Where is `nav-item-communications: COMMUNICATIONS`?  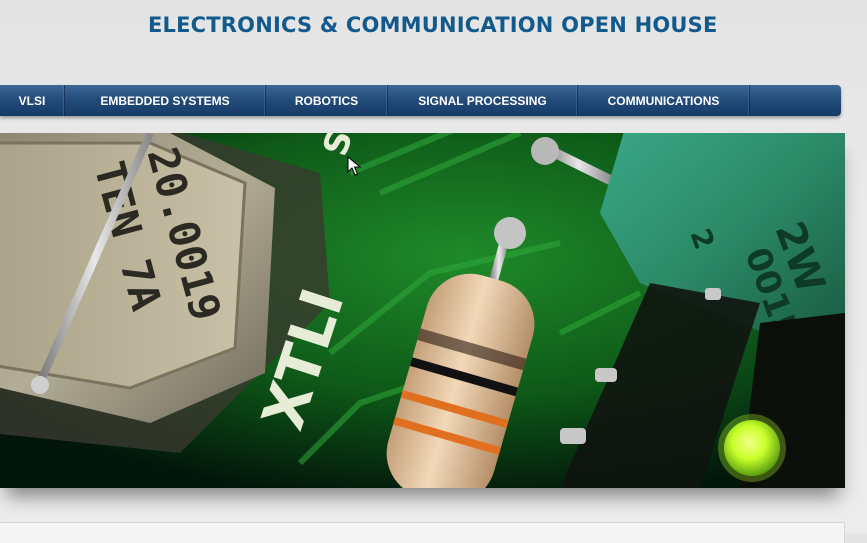 nav-item-communications: COMMUNICATIONS is located at coordinates (664, 100).